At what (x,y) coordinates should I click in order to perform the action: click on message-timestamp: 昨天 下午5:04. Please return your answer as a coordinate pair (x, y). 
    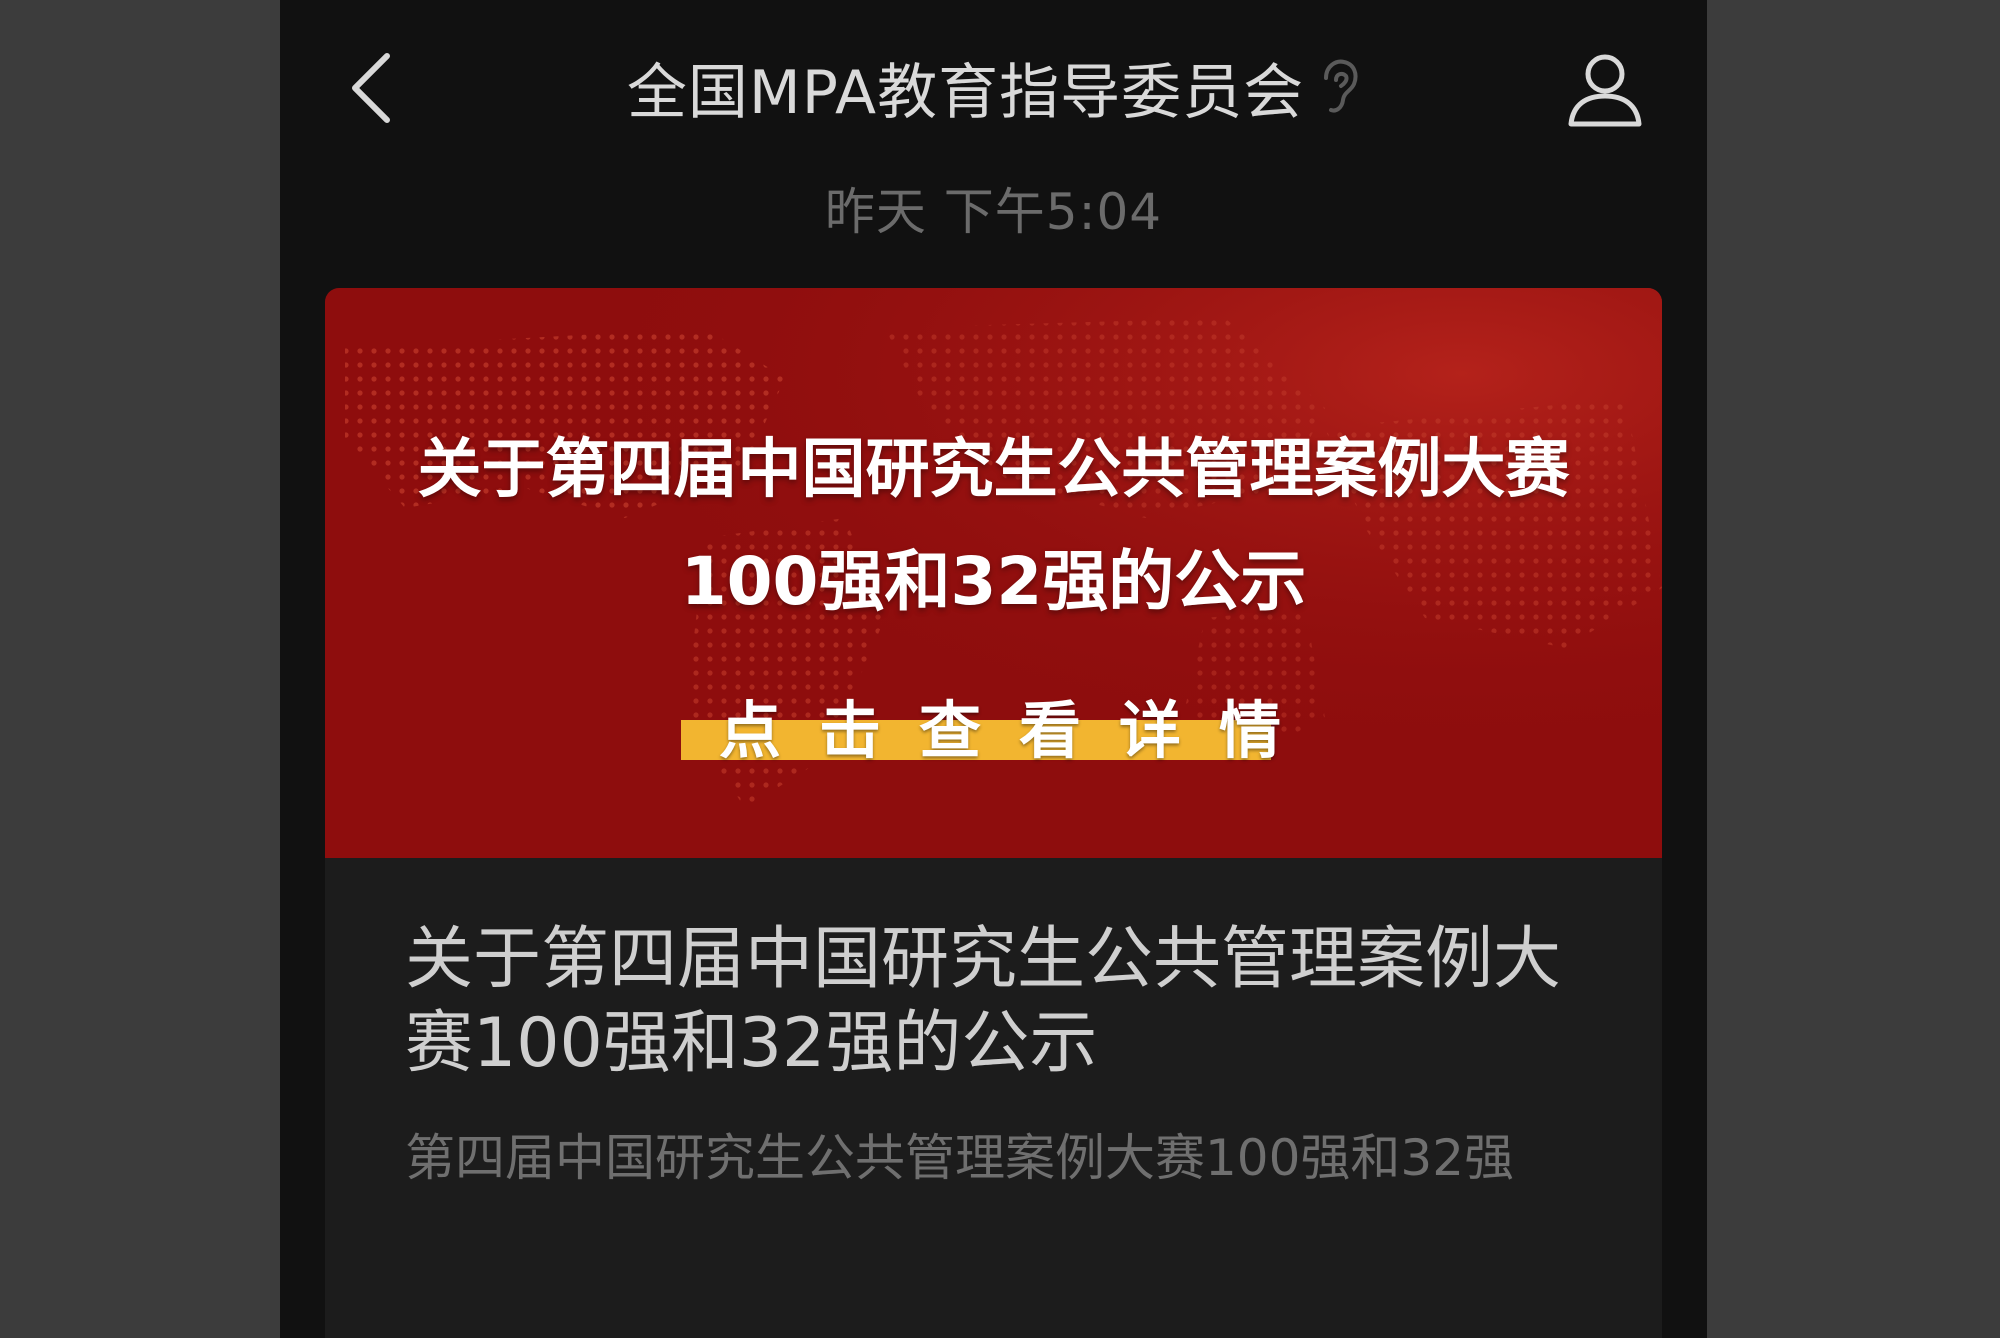
    Looking at the image, I should click on (993, 212).